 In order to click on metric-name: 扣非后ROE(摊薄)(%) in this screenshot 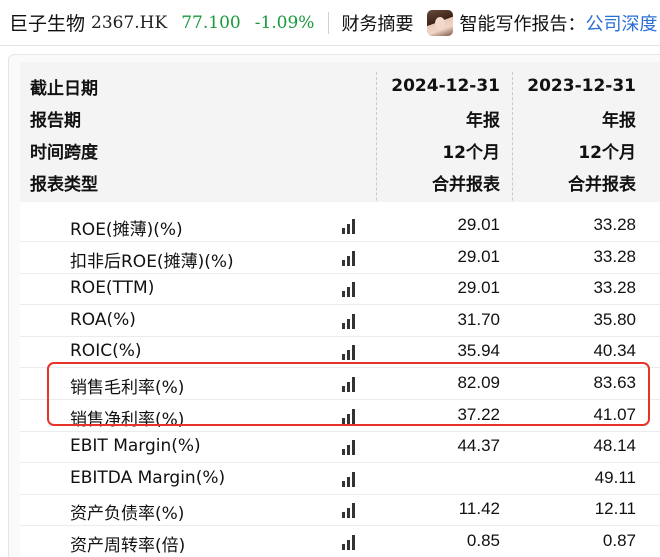, I will do `click(152, 261)`.